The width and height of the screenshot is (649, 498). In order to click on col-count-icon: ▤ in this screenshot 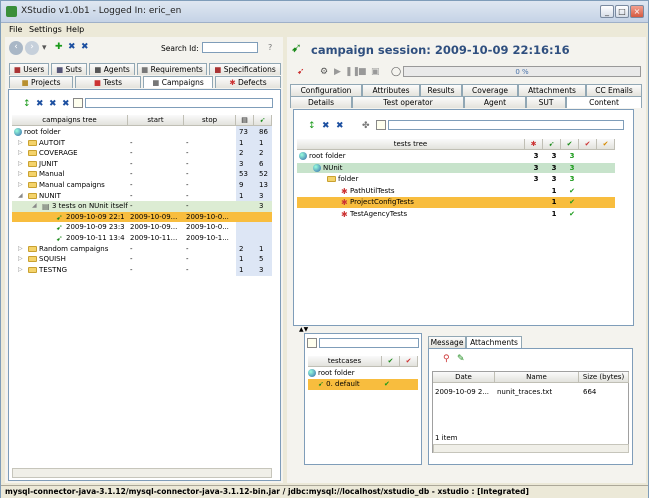, I will do `click(245, 120)`.